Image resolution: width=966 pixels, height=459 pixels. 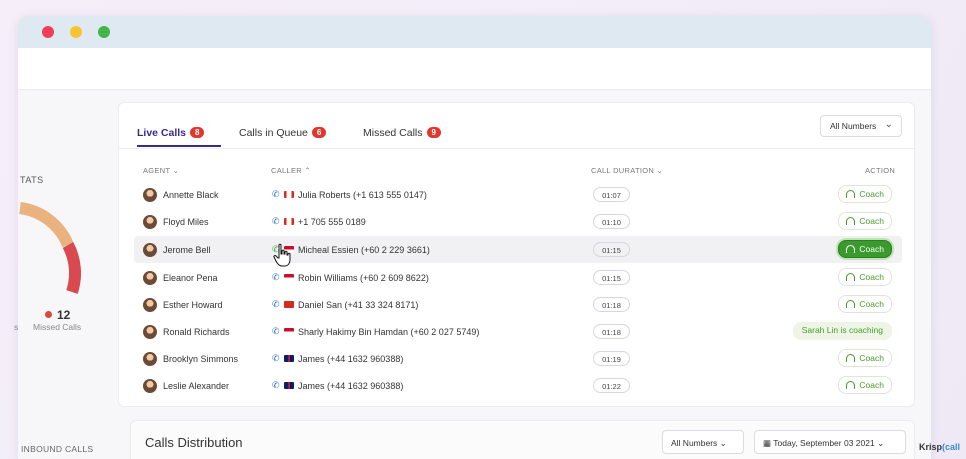 What do you see at coordinates (362, 195) in the screenshot?
I see `caller-name: Julia Roberts (+1 613 555 0147)` at bounding box center [362, 195].